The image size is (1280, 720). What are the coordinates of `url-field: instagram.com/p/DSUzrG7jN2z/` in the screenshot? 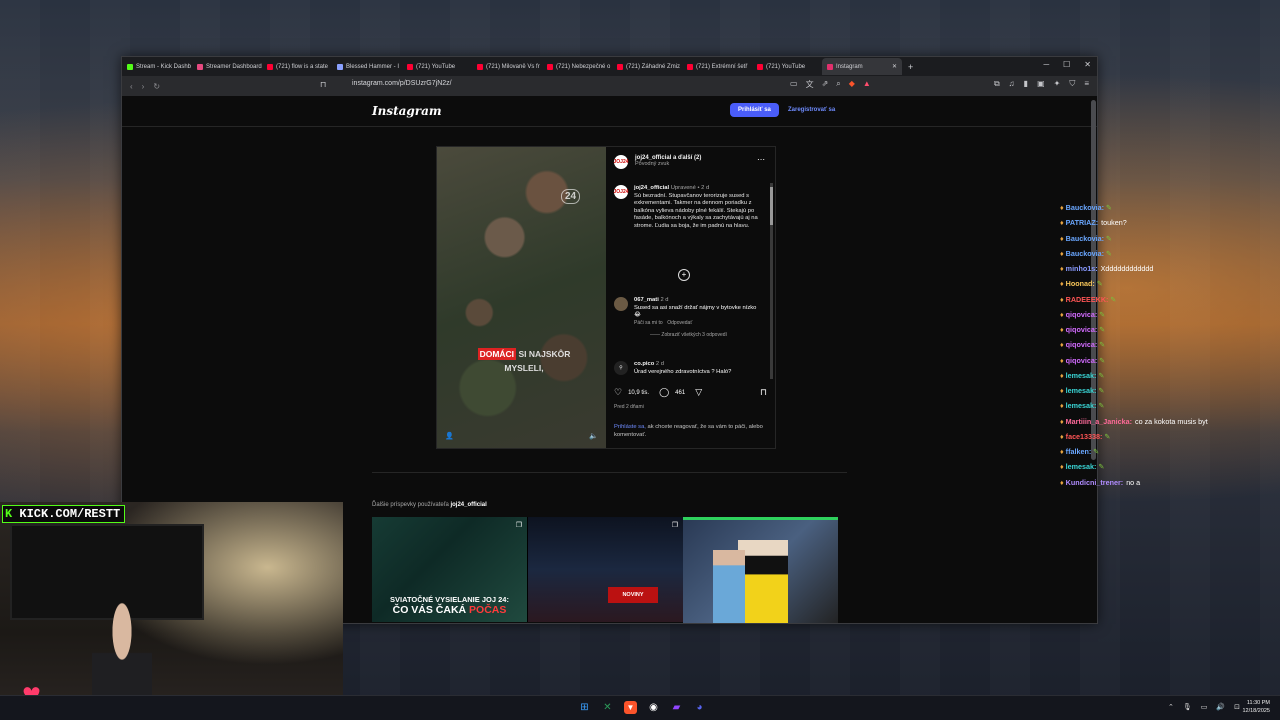 It's located at (402, 83).